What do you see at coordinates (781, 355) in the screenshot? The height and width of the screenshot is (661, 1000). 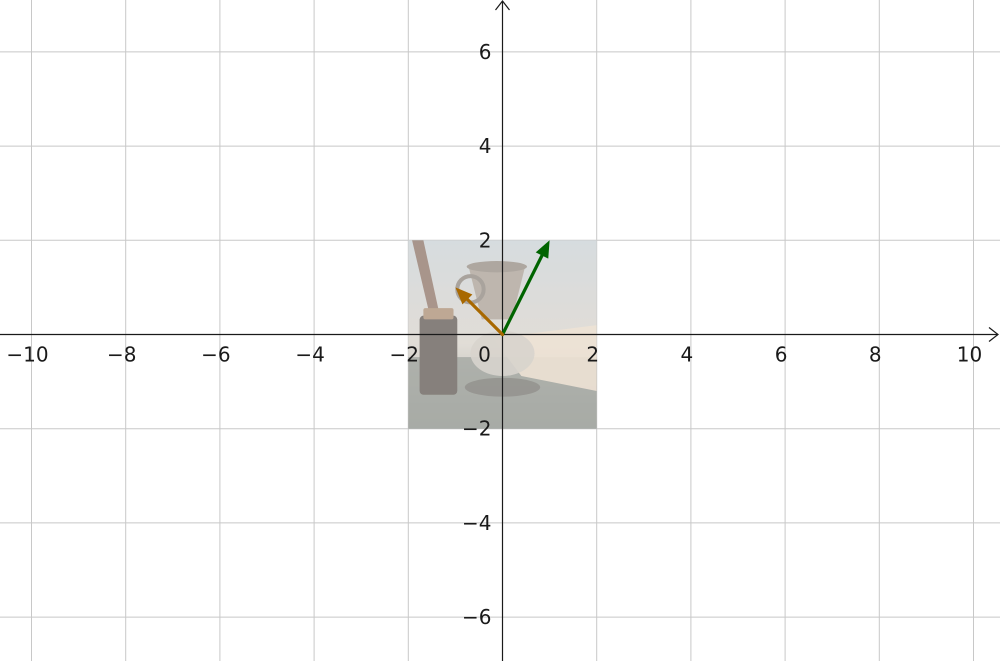 I see `x-tick-label: 6` at bounding box center [781, 355].